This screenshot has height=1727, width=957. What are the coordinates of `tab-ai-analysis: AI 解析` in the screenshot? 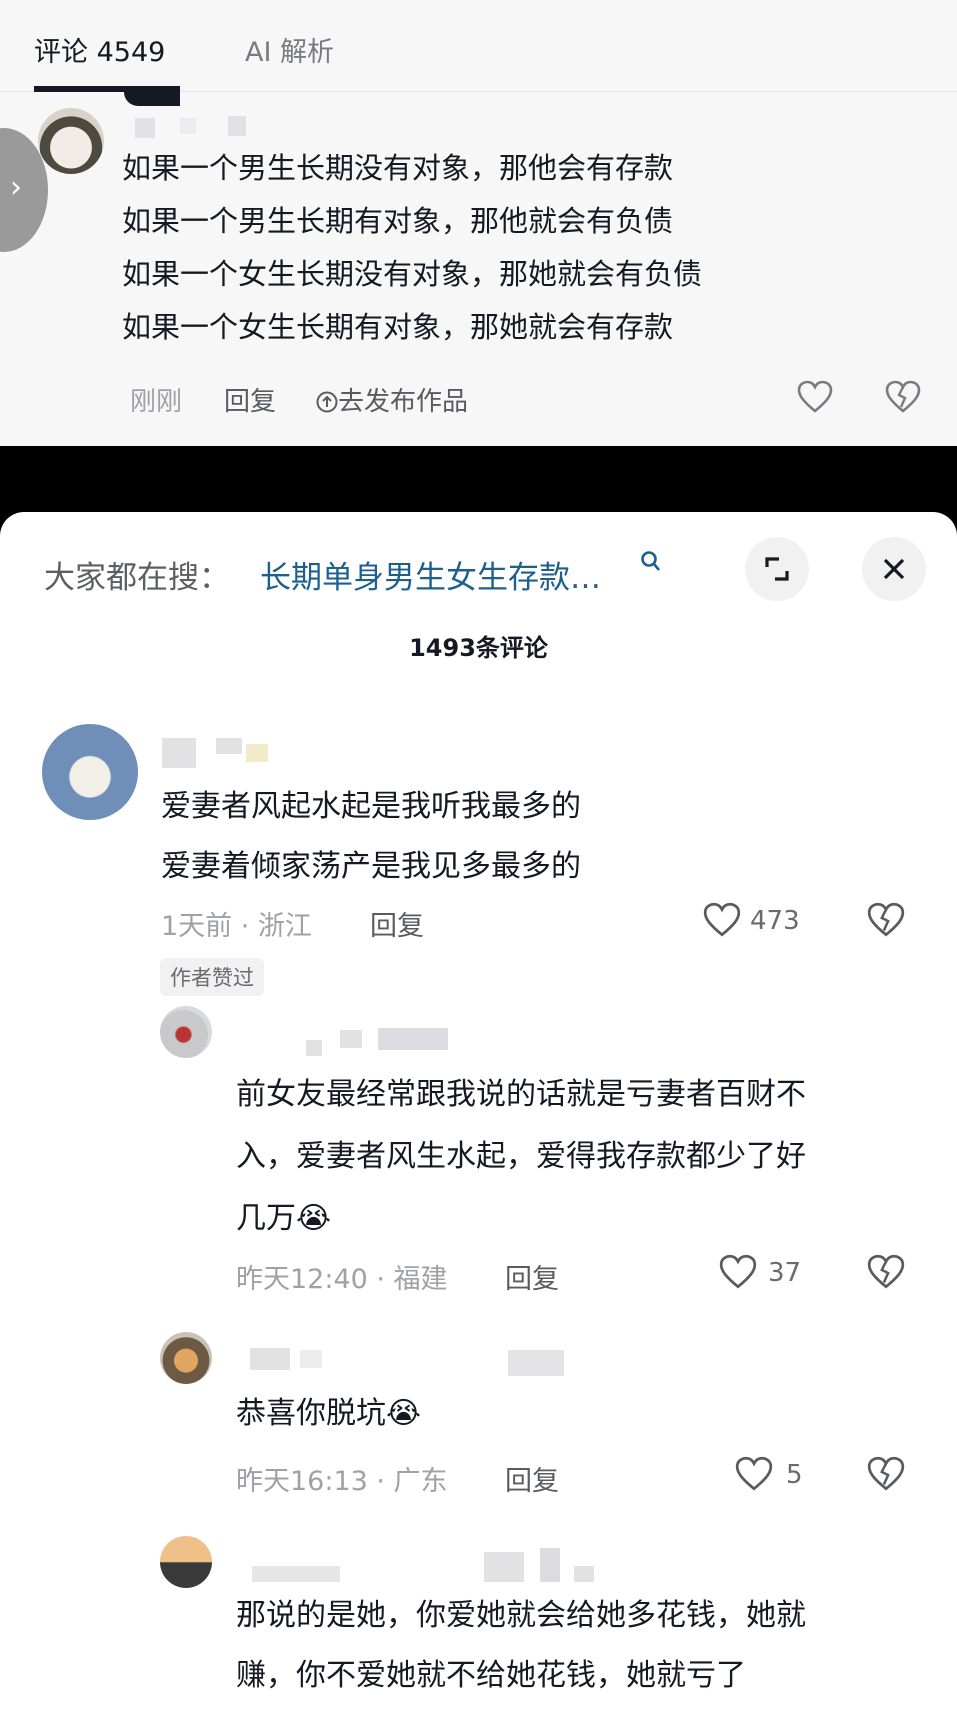 It's located at (289, 49).